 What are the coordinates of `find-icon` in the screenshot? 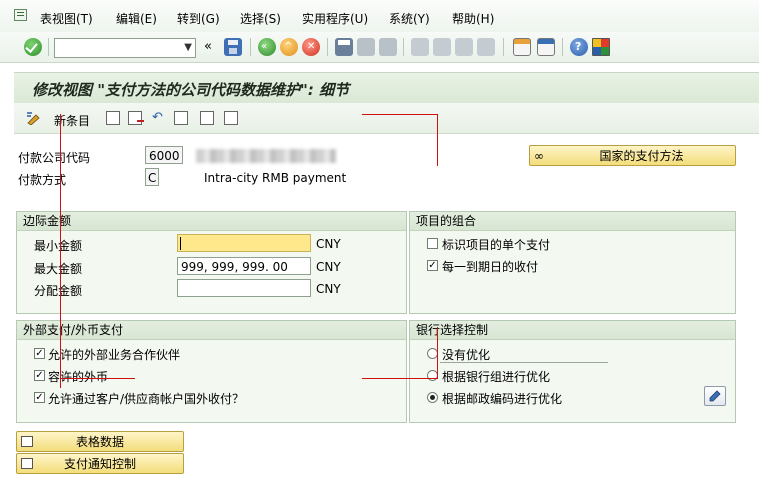 It's located at (366, 47).